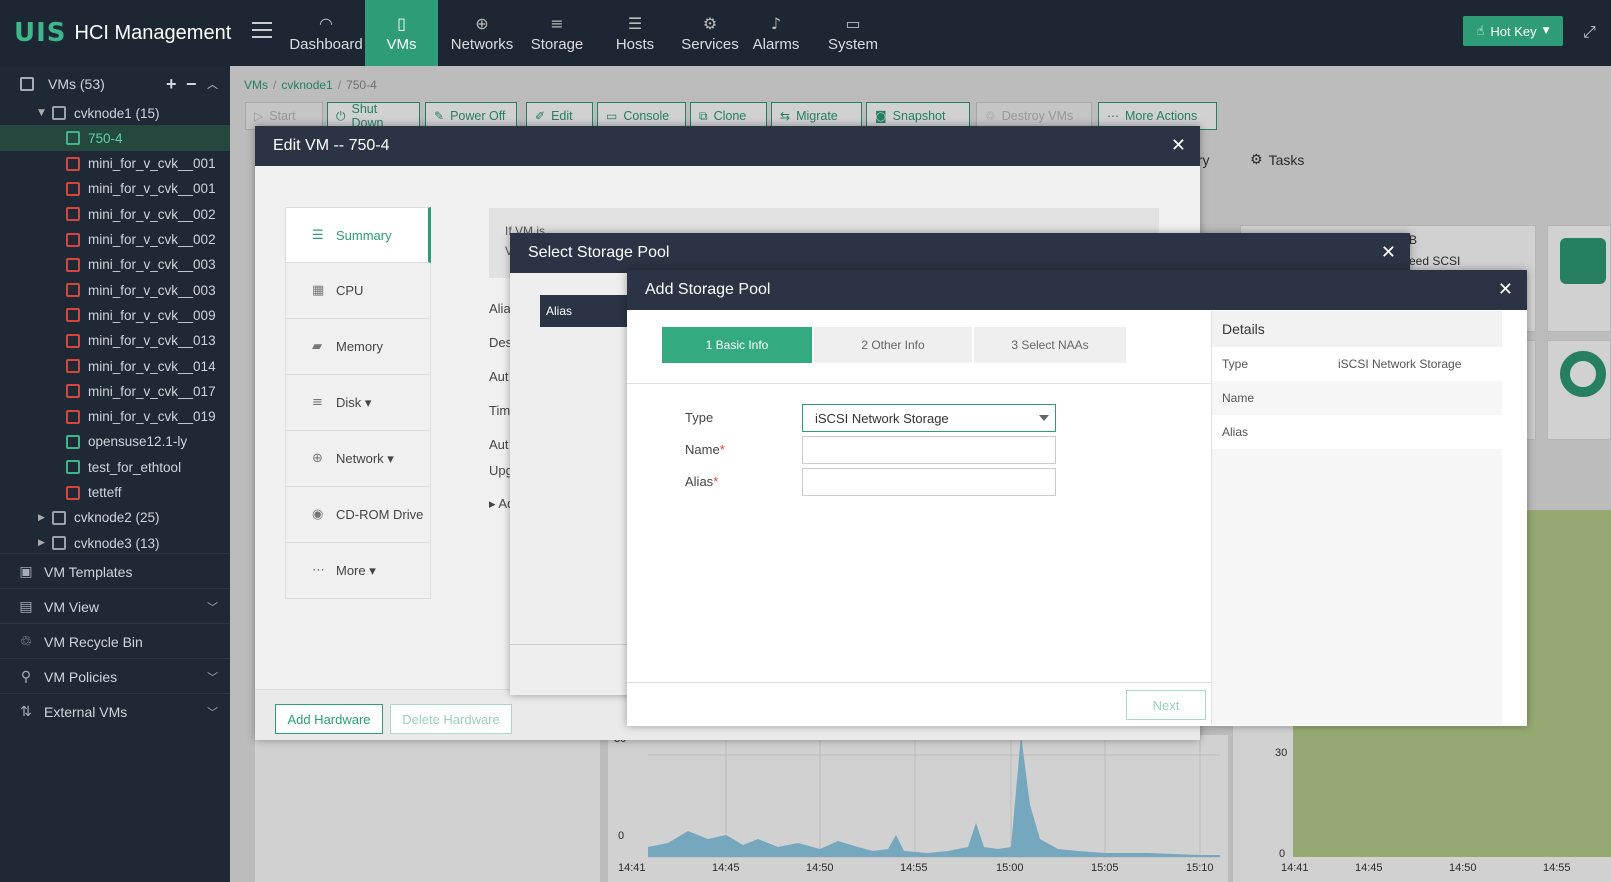 This screenshot has width=1611, height=882. Describe the element at coordinates (882, 418) in the screenshot. I see `input-value: iSCSI Network Storage` at that location.